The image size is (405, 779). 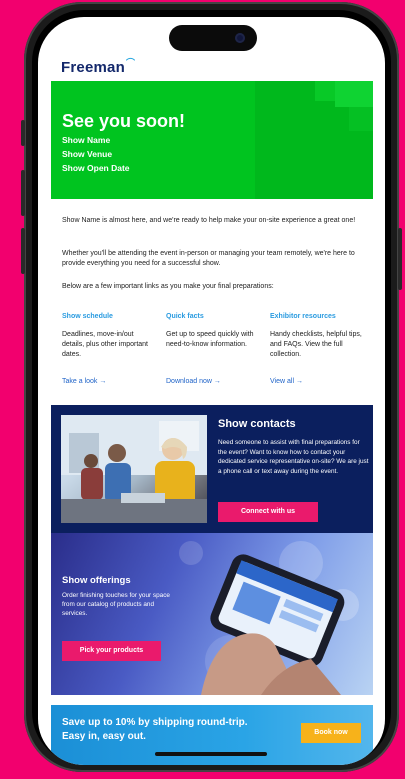 What do you see at coordinates (213, 38) in the screenshot?
I see `dynamic-island` at bounding box center [213, 38].